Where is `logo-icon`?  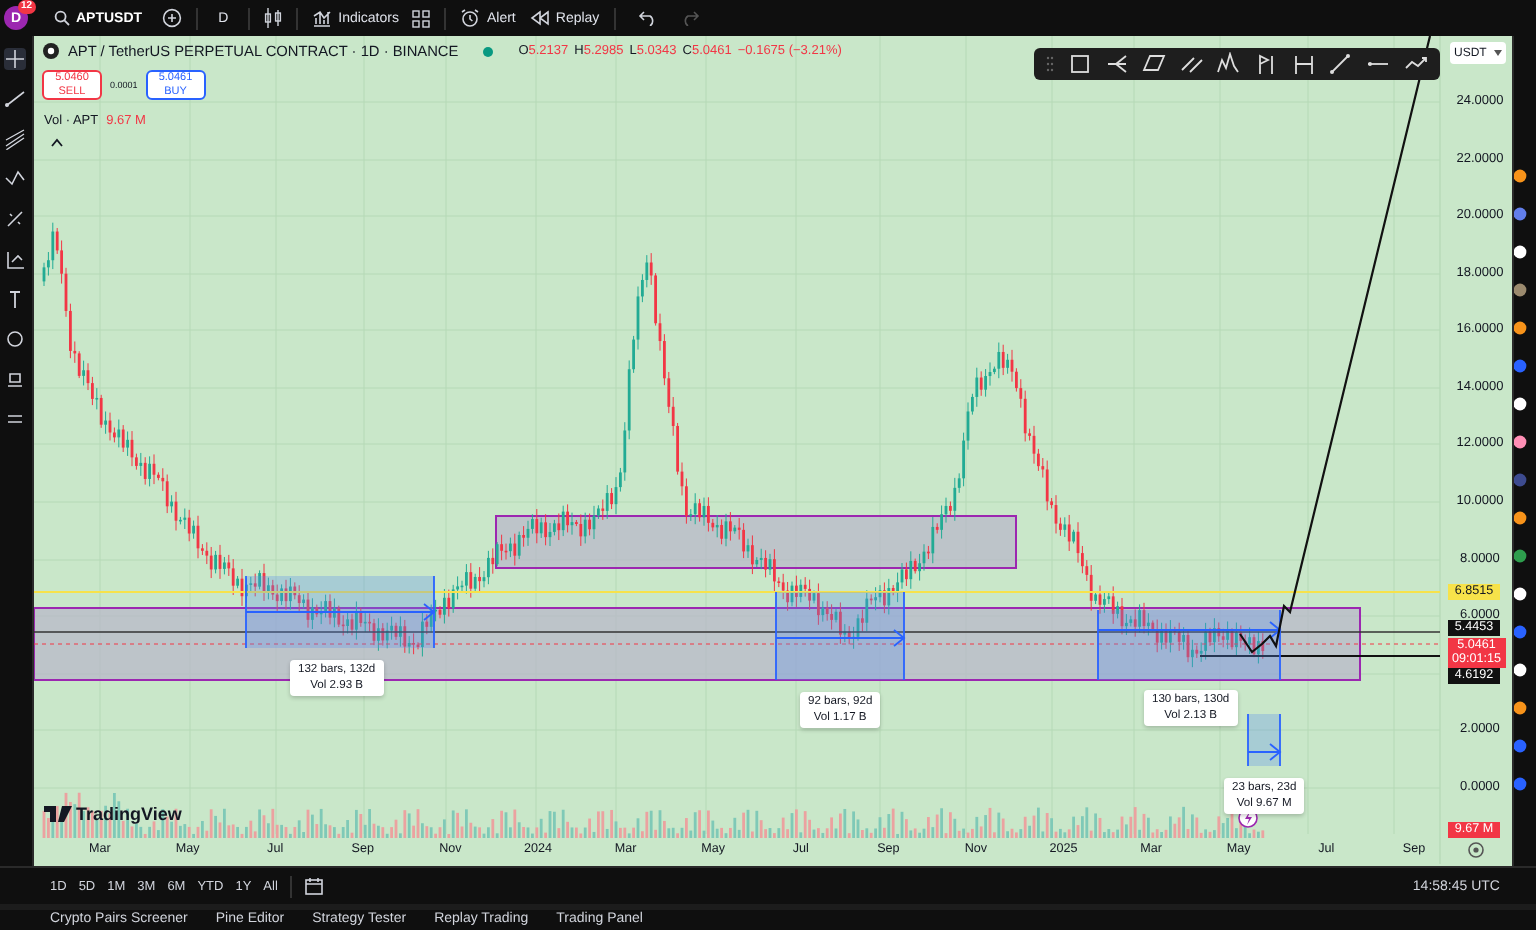
logo-icon is located at coordinates (57, 814).